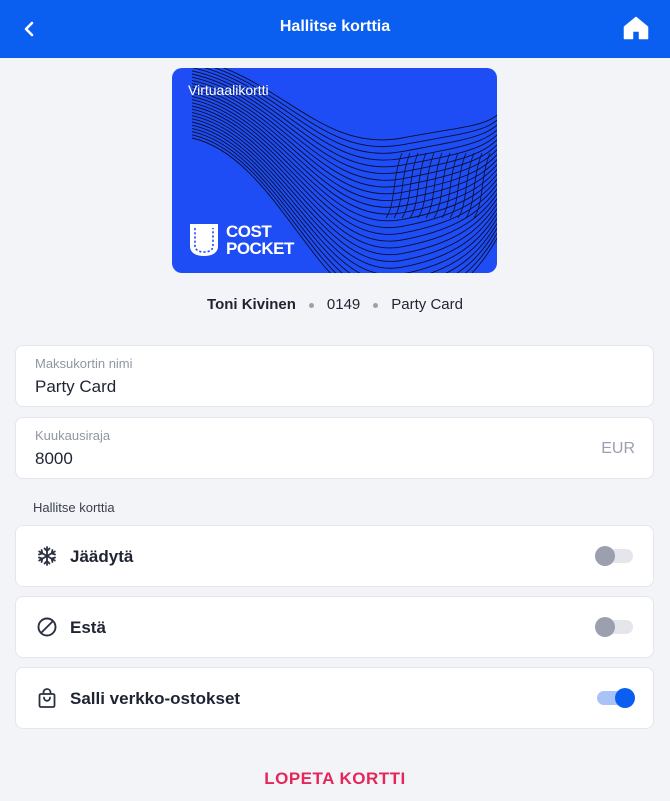 Image resolution: width=670 pixels, height=801 pixels. Describe the element at coordinates (334, 556) in the screenshot. I see `freeze-row: Jäädytä` at that location.